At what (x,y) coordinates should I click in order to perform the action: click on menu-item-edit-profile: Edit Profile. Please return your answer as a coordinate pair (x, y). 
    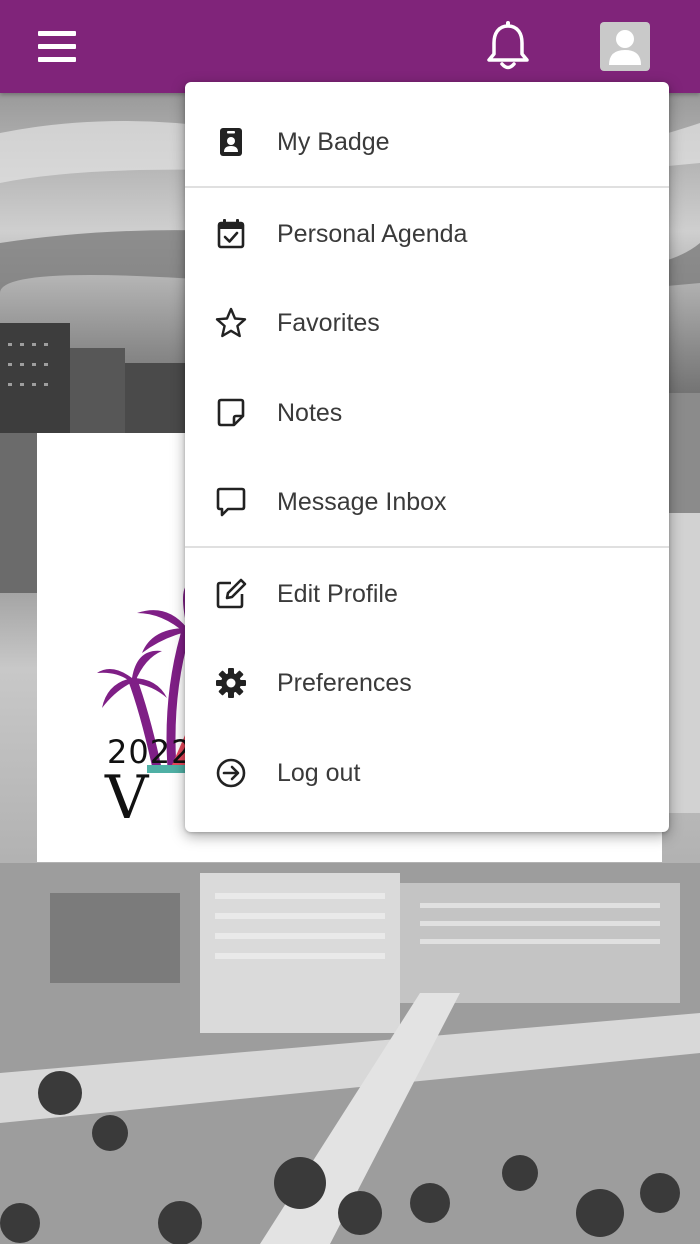
    Looking at the image, I should click on (427, 594).